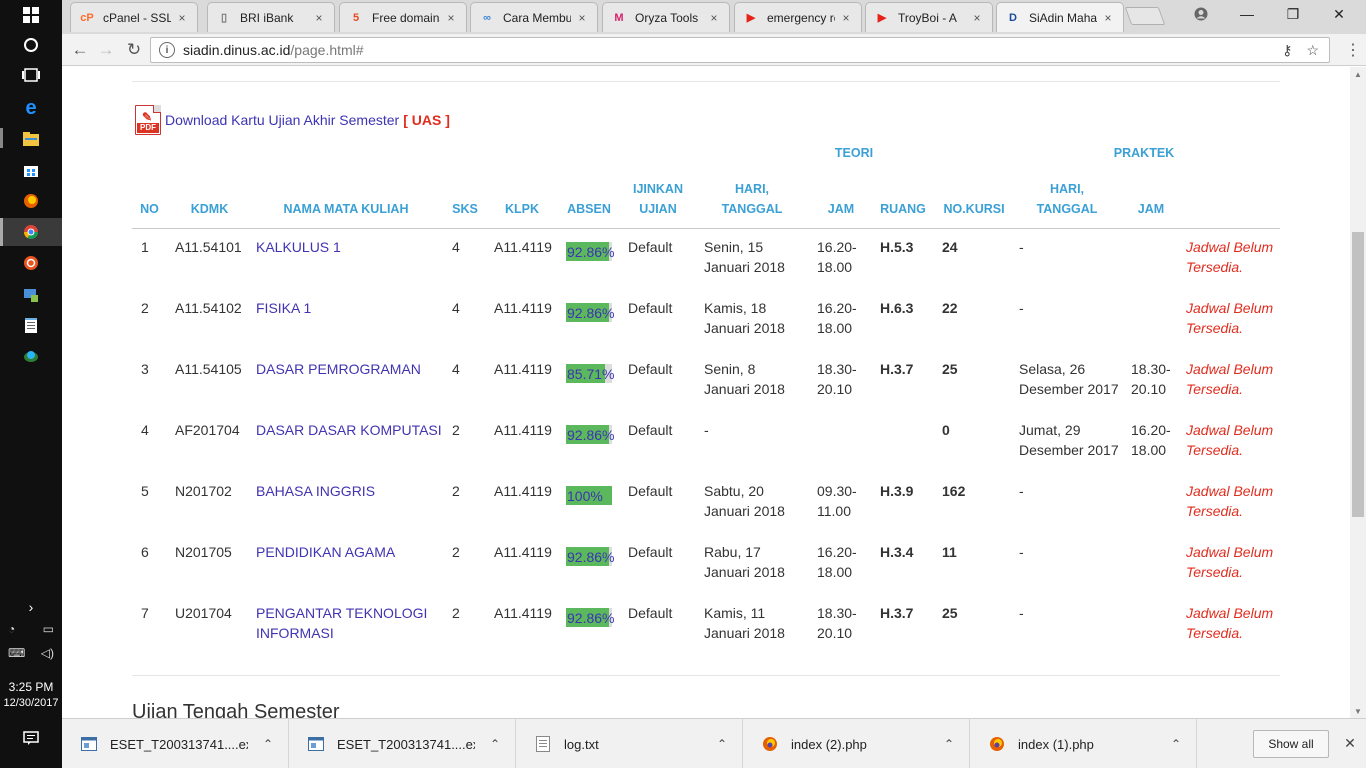  Describe the element at coordinates (31, 687) in the screenshot. I see `clock-time: 3:25 PM` at that location.